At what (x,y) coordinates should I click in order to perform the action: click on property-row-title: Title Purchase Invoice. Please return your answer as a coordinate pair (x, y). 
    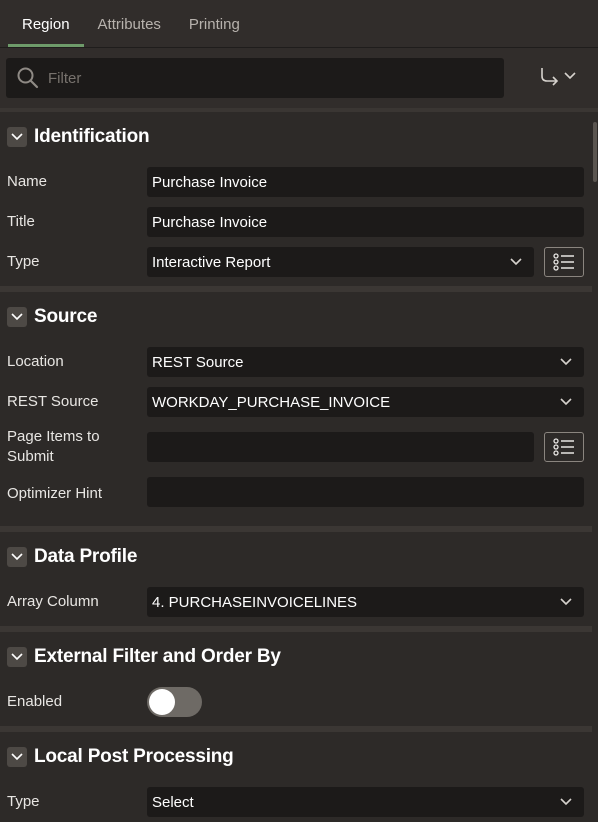
    Looking at the image, I should click on (299, 222).